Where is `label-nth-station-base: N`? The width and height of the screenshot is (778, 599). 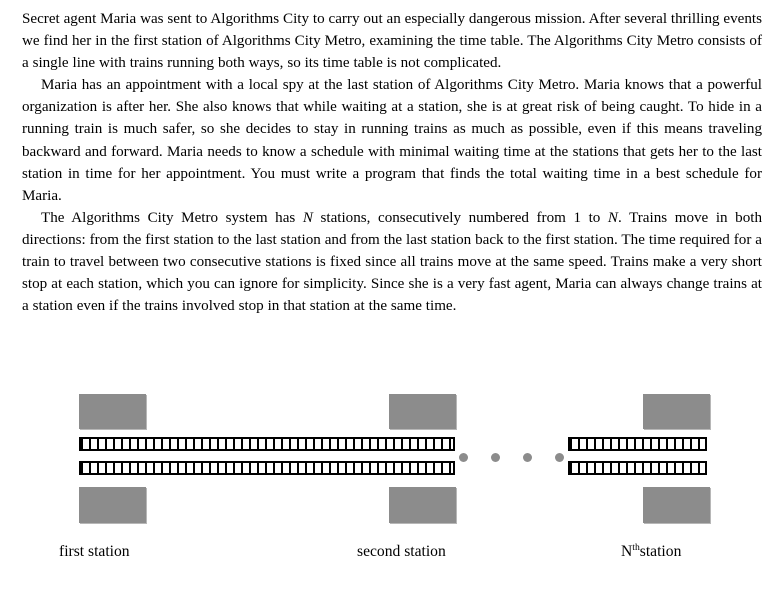
label-nth-station-base: N is located at coordinates (627, 551).